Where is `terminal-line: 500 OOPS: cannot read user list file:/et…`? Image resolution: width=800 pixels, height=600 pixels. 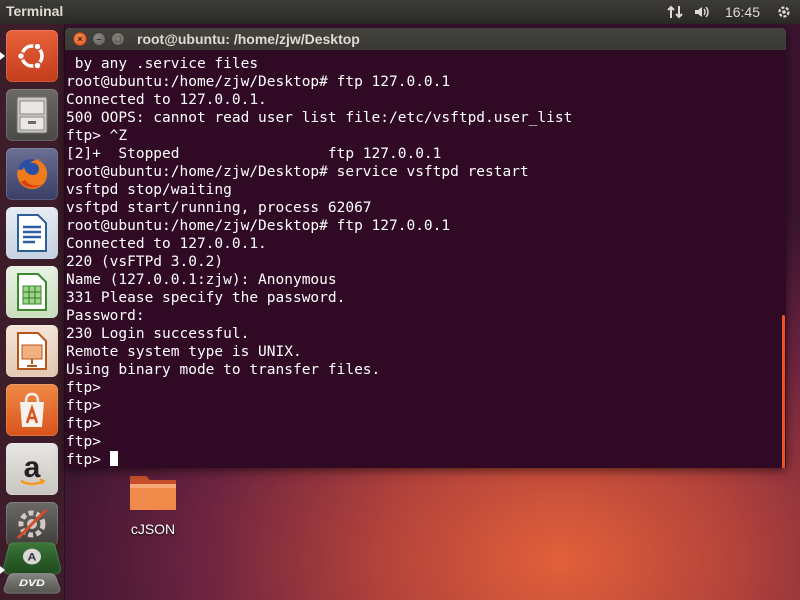 terminal-line: 500 OOPS: cannot read user list file:/et… is located at coordinates (319, 118).